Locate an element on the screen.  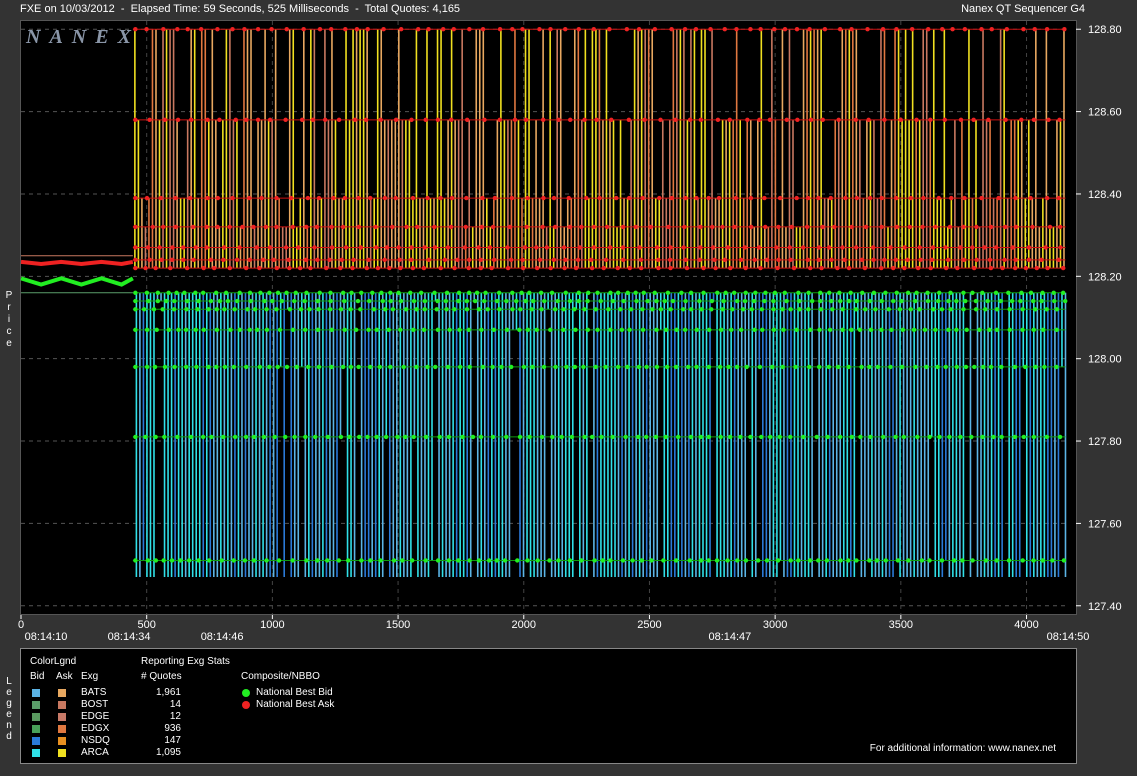
ask-color-swatch is located at coordinates (62, 741).